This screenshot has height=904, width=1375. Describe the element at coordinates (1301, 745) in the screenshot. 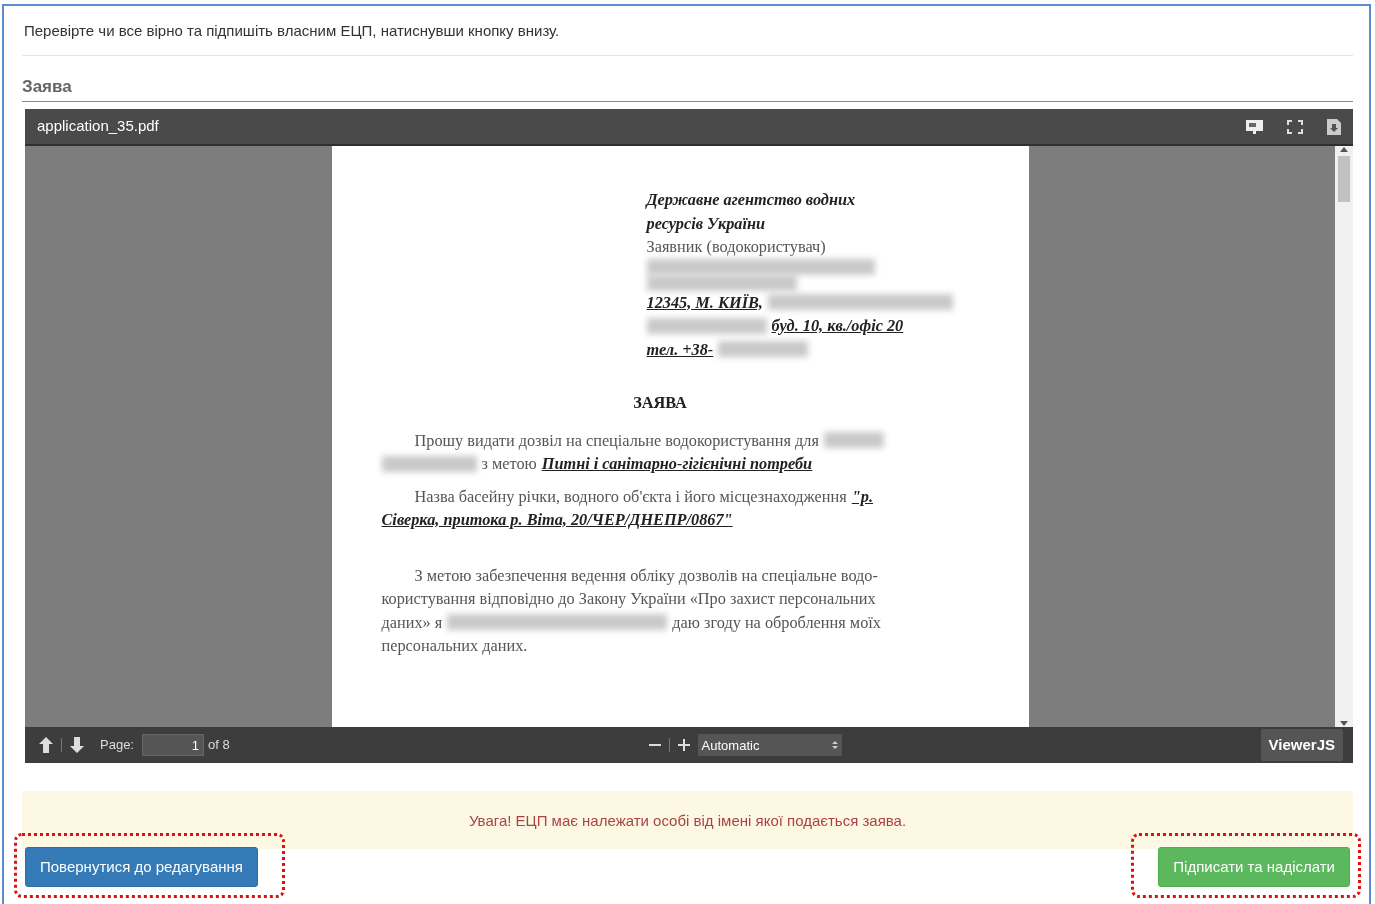

I see `brand-label: ViewerJS` at that location.